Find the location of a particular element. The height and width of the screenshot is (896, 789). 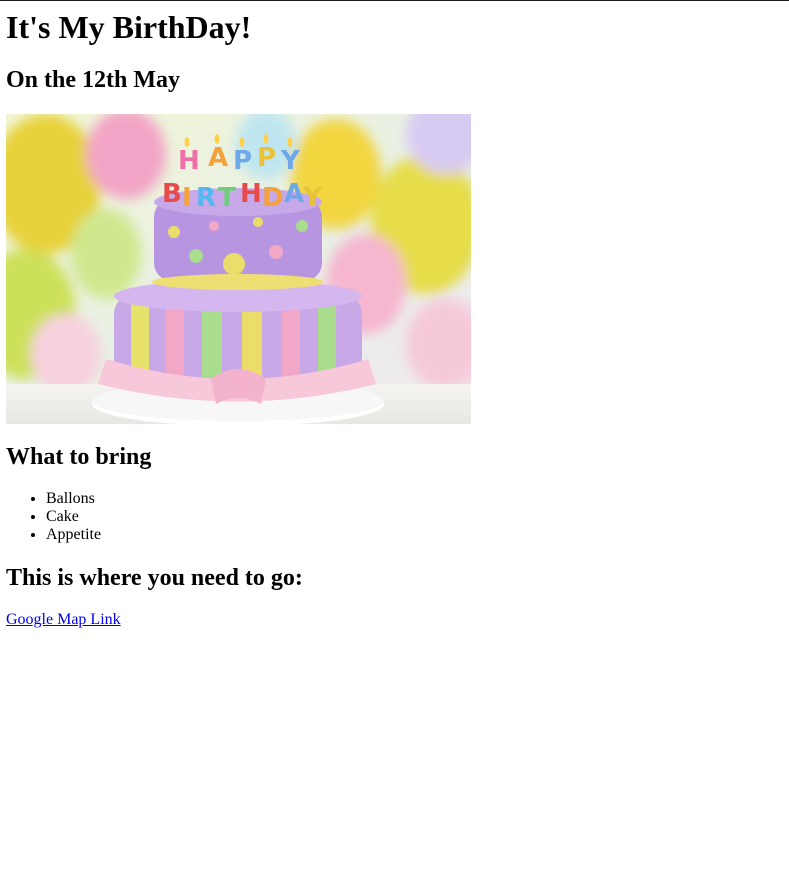

list-item: Appetite is located at coordinates (73, 535).